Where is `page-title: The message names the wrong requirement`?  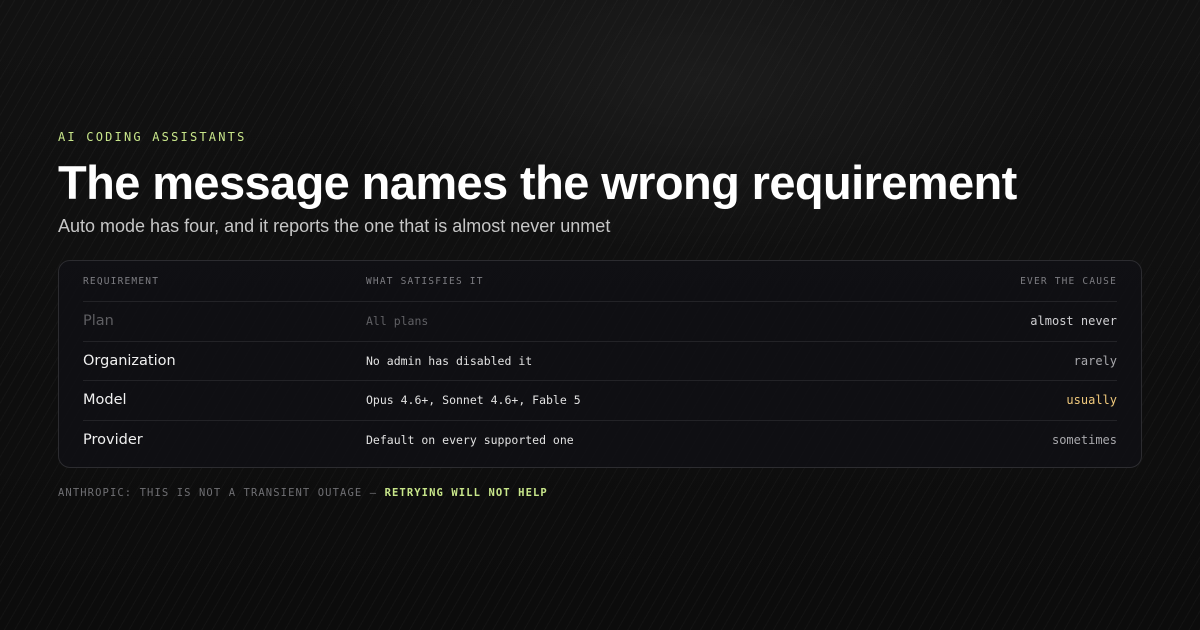
page-title: The message names the wrong requirement is located at coordinates (537, 182).